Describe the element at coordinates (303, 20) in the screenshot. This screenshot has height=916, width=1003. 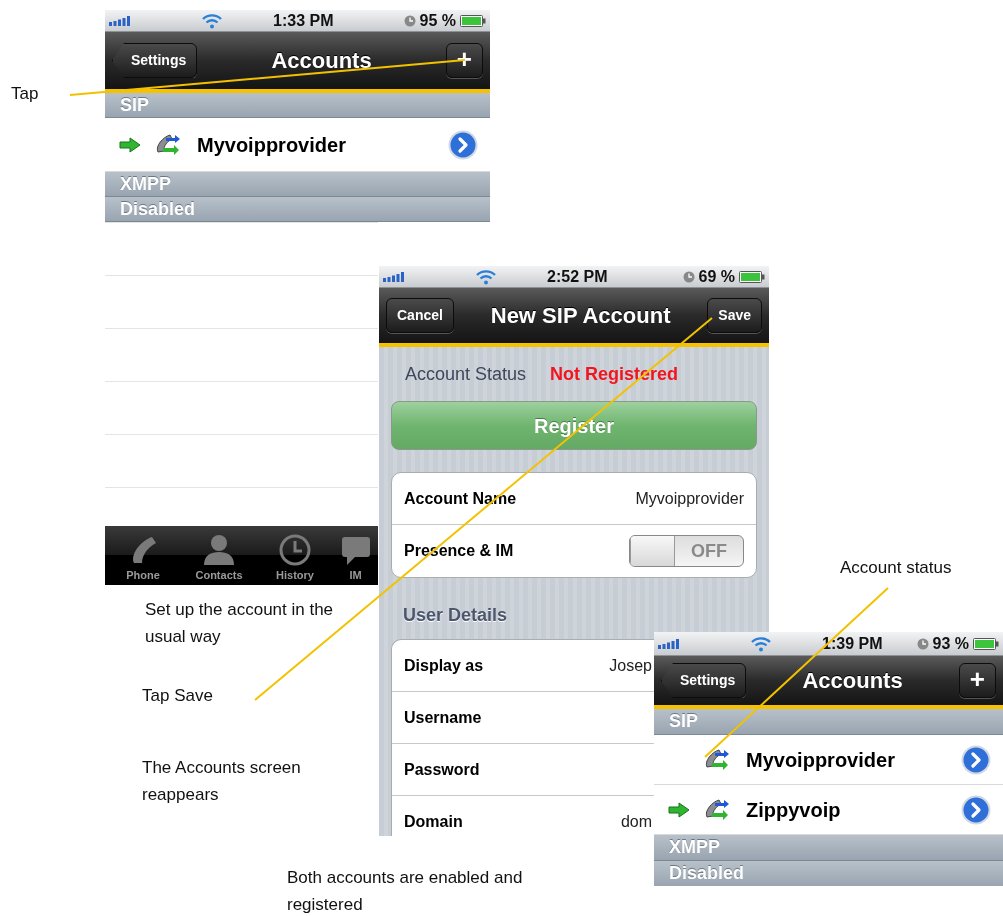
I see `status-time: 1:33 PM` at that location.